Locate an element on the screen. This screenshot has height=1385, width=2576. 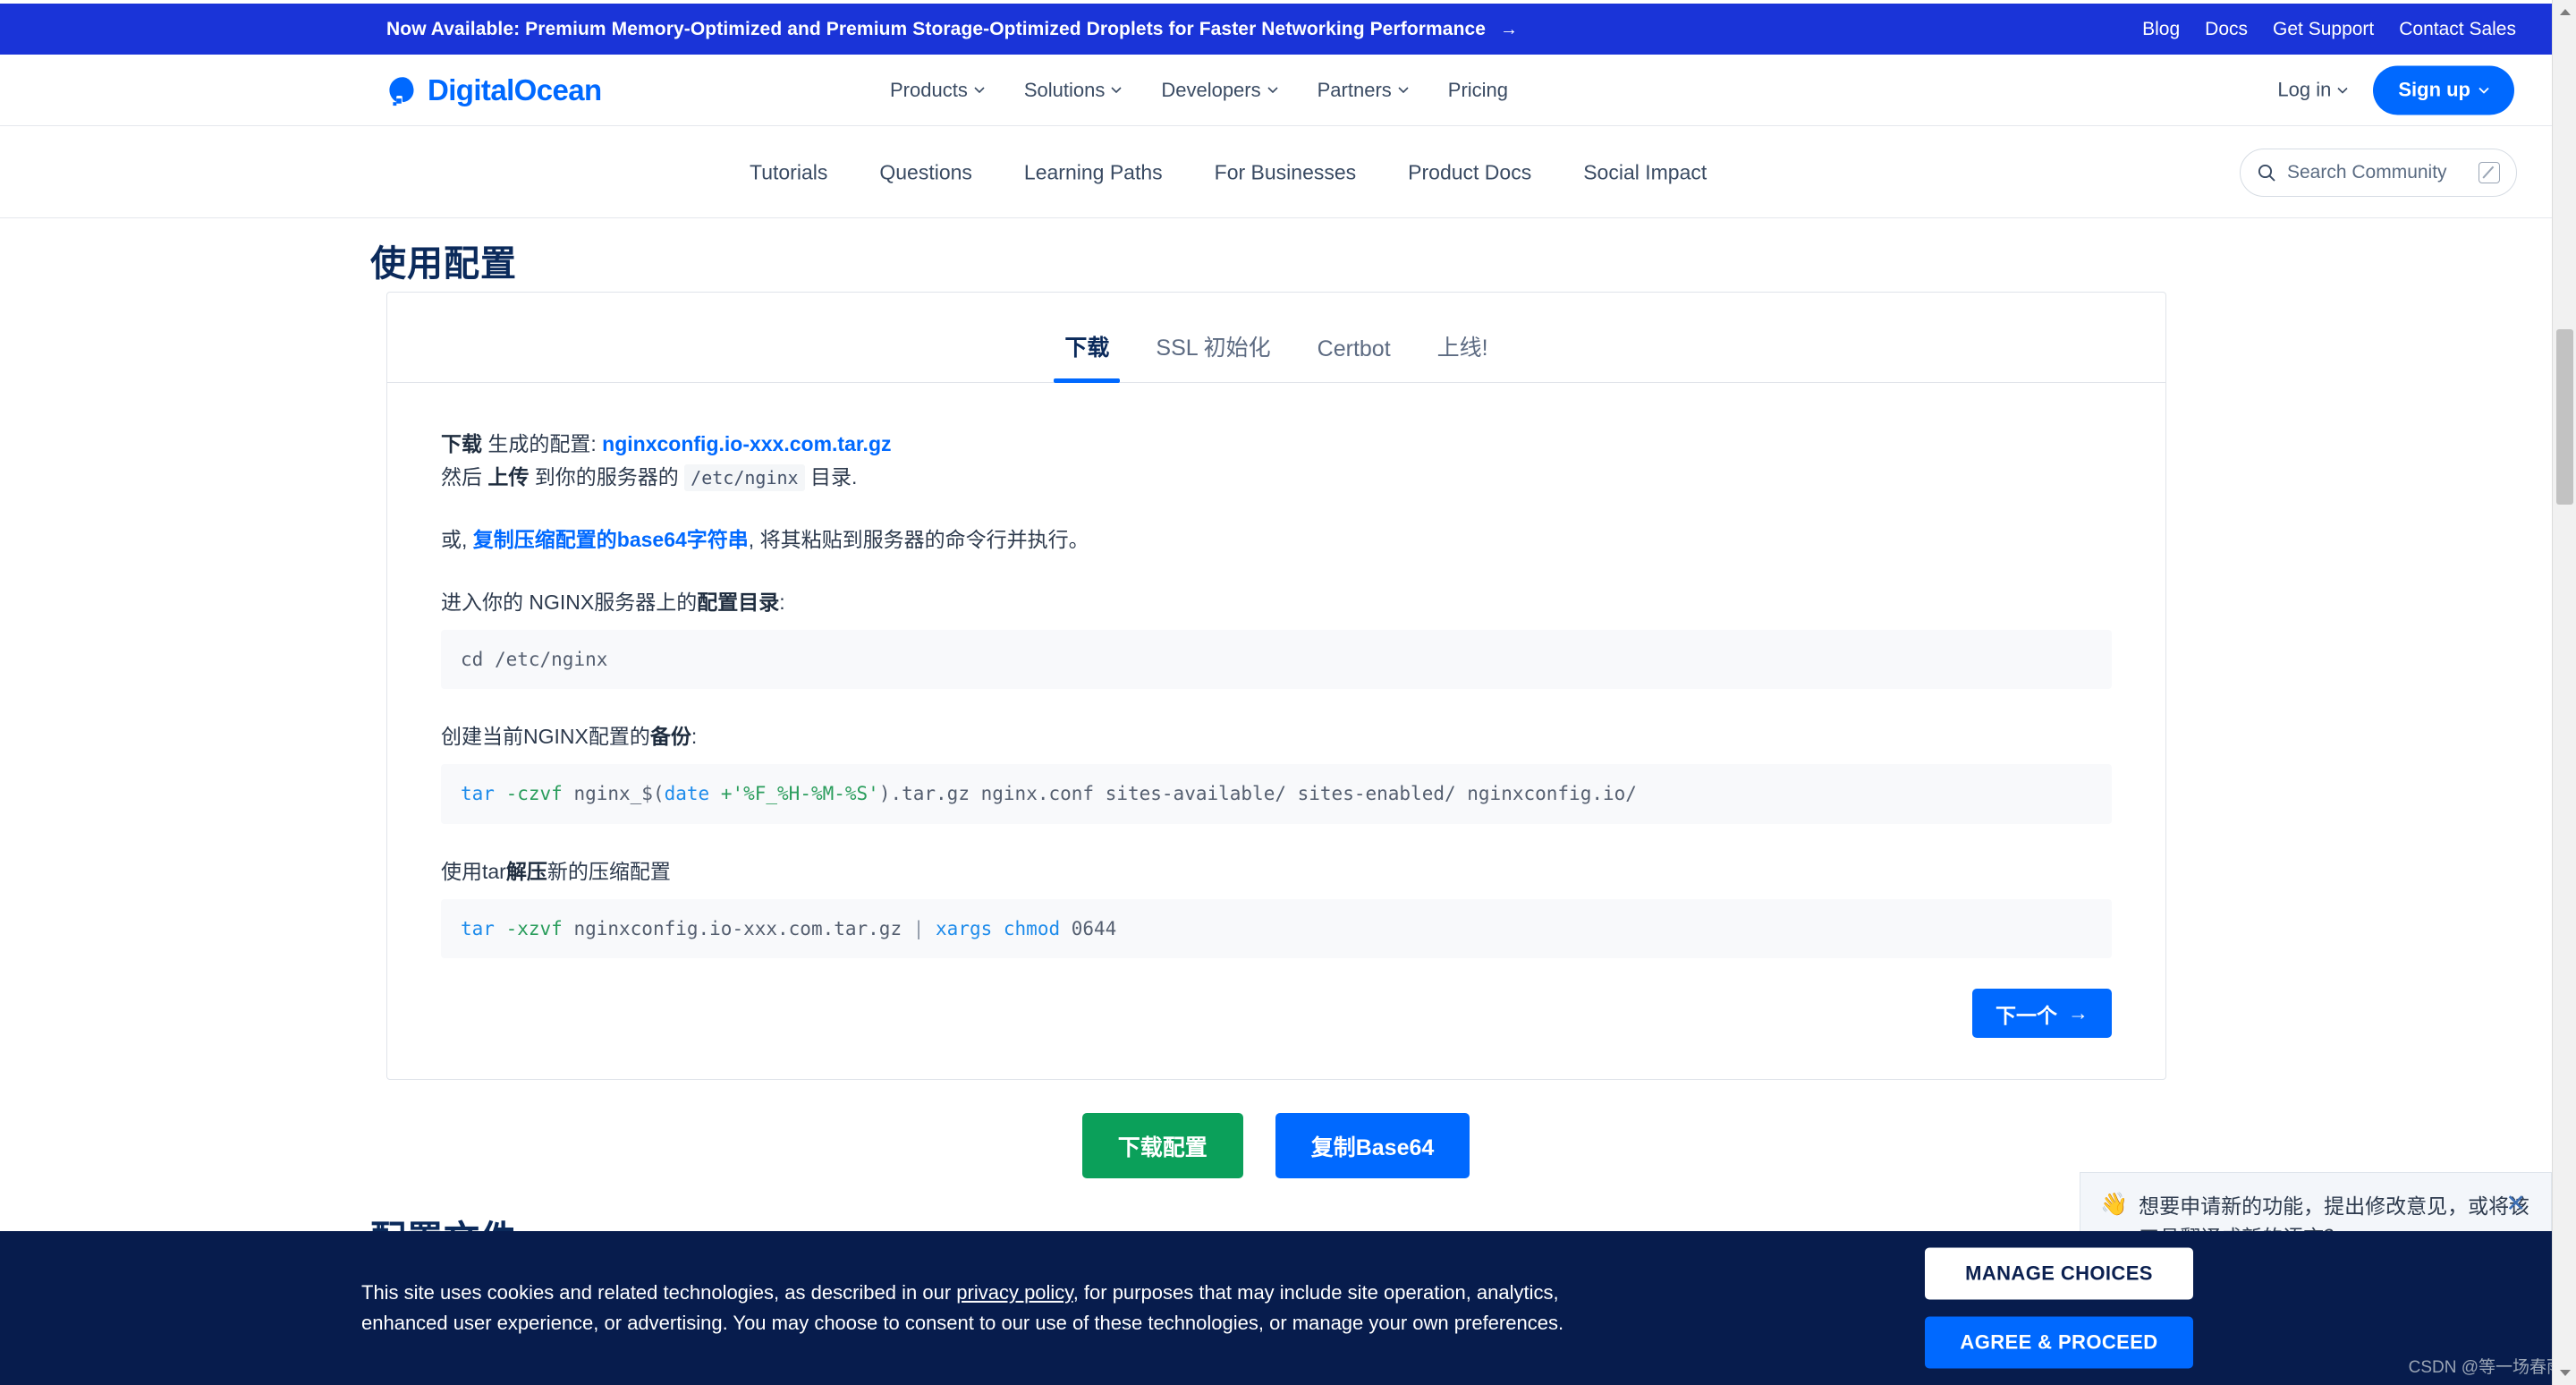
code-block-cd: cd /etc/nginx is located at coordinates (1276, 659).